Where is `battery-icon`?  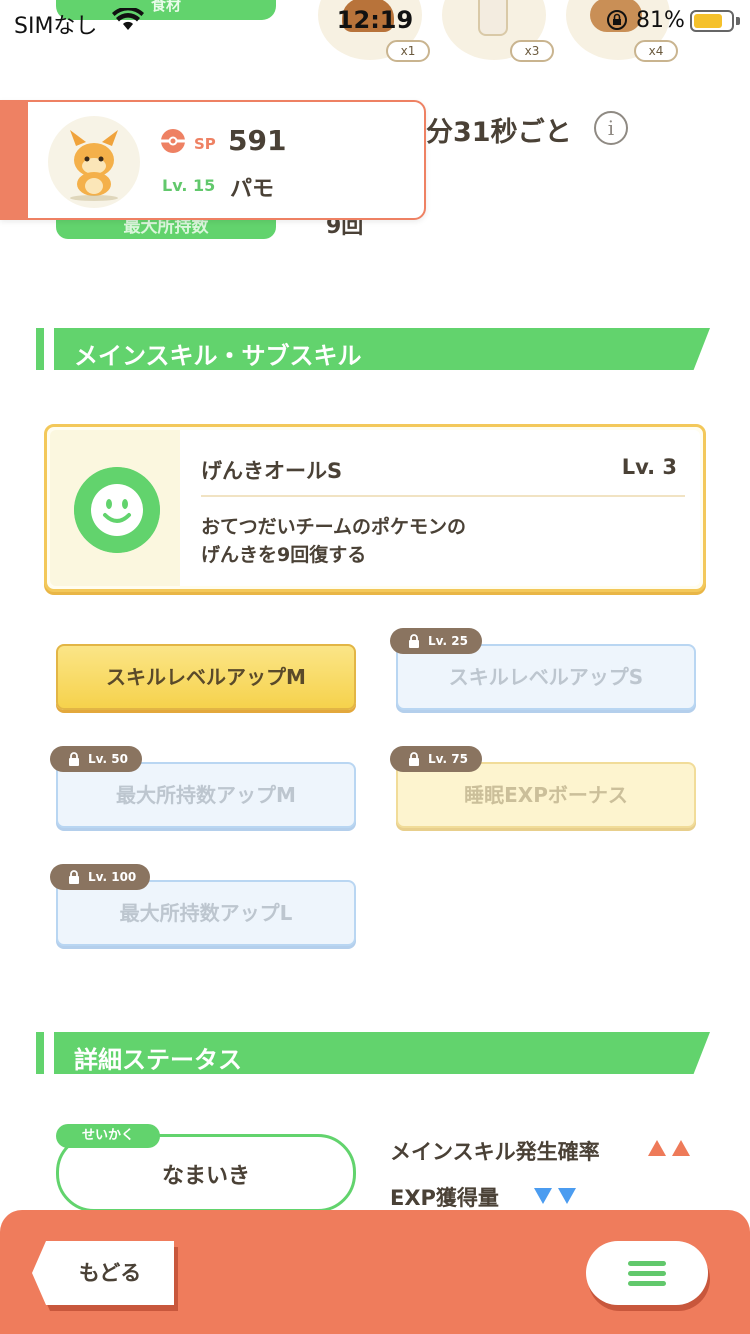 battery-icon is located at coordinates (712, 21).